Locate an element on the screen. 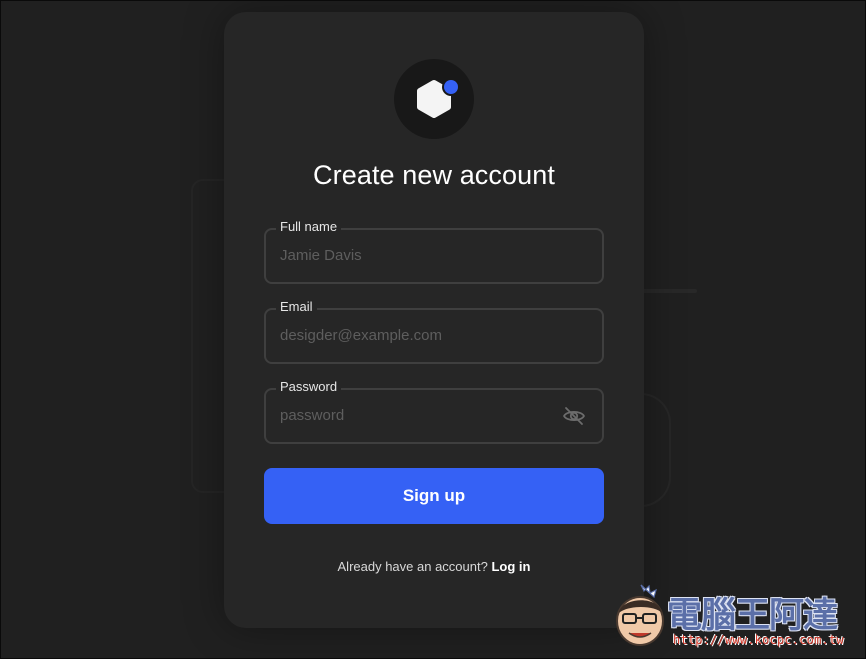 Image resolution: width=866 pixels, height=659 pixels. email-field: Email desigder@example.com is located at coordinates (434, 331).